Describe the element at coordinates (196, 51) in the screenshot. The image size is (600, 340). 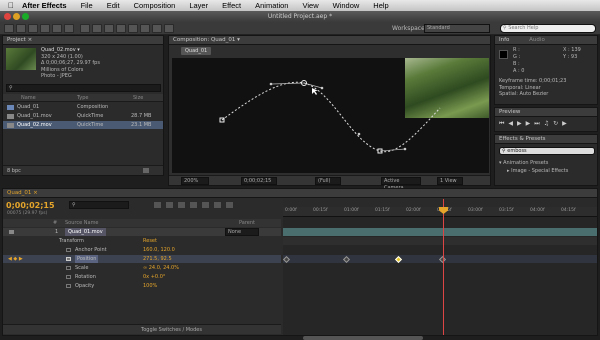
I see `comp-chip: Quad_01` at that location.